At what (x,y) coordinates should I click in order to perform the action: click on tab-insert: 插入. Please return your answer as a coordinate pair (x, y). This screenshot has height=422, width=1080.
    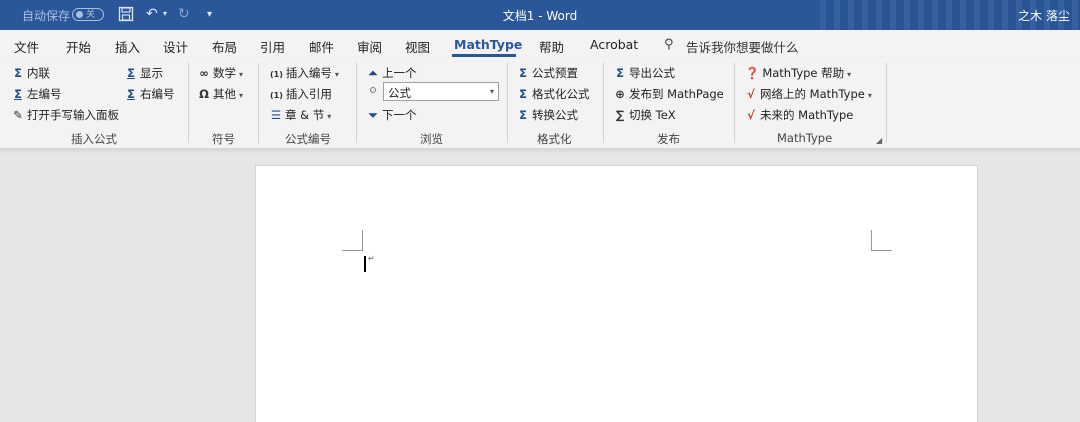
    Looking at the image, I should click on (127, 46).